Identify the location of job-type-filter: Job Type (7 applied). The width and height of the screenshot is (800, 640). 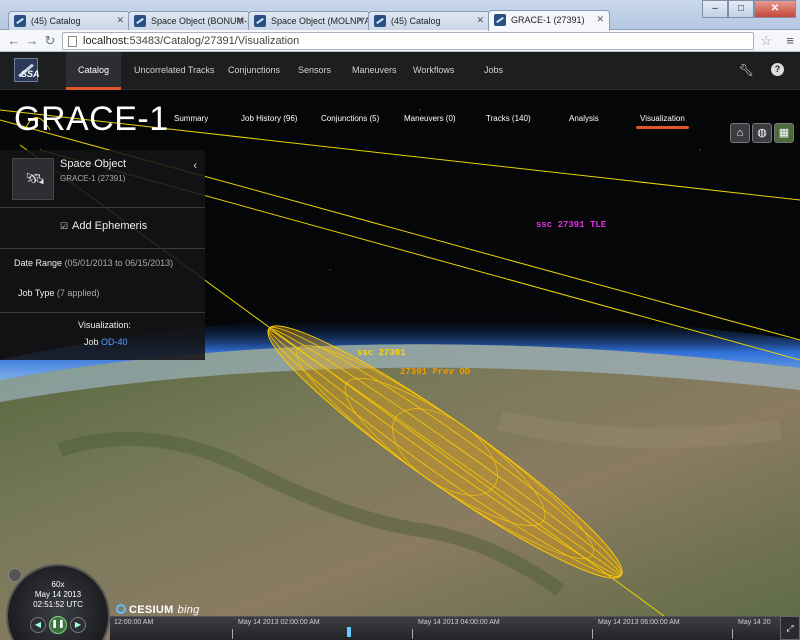
(58, 293).